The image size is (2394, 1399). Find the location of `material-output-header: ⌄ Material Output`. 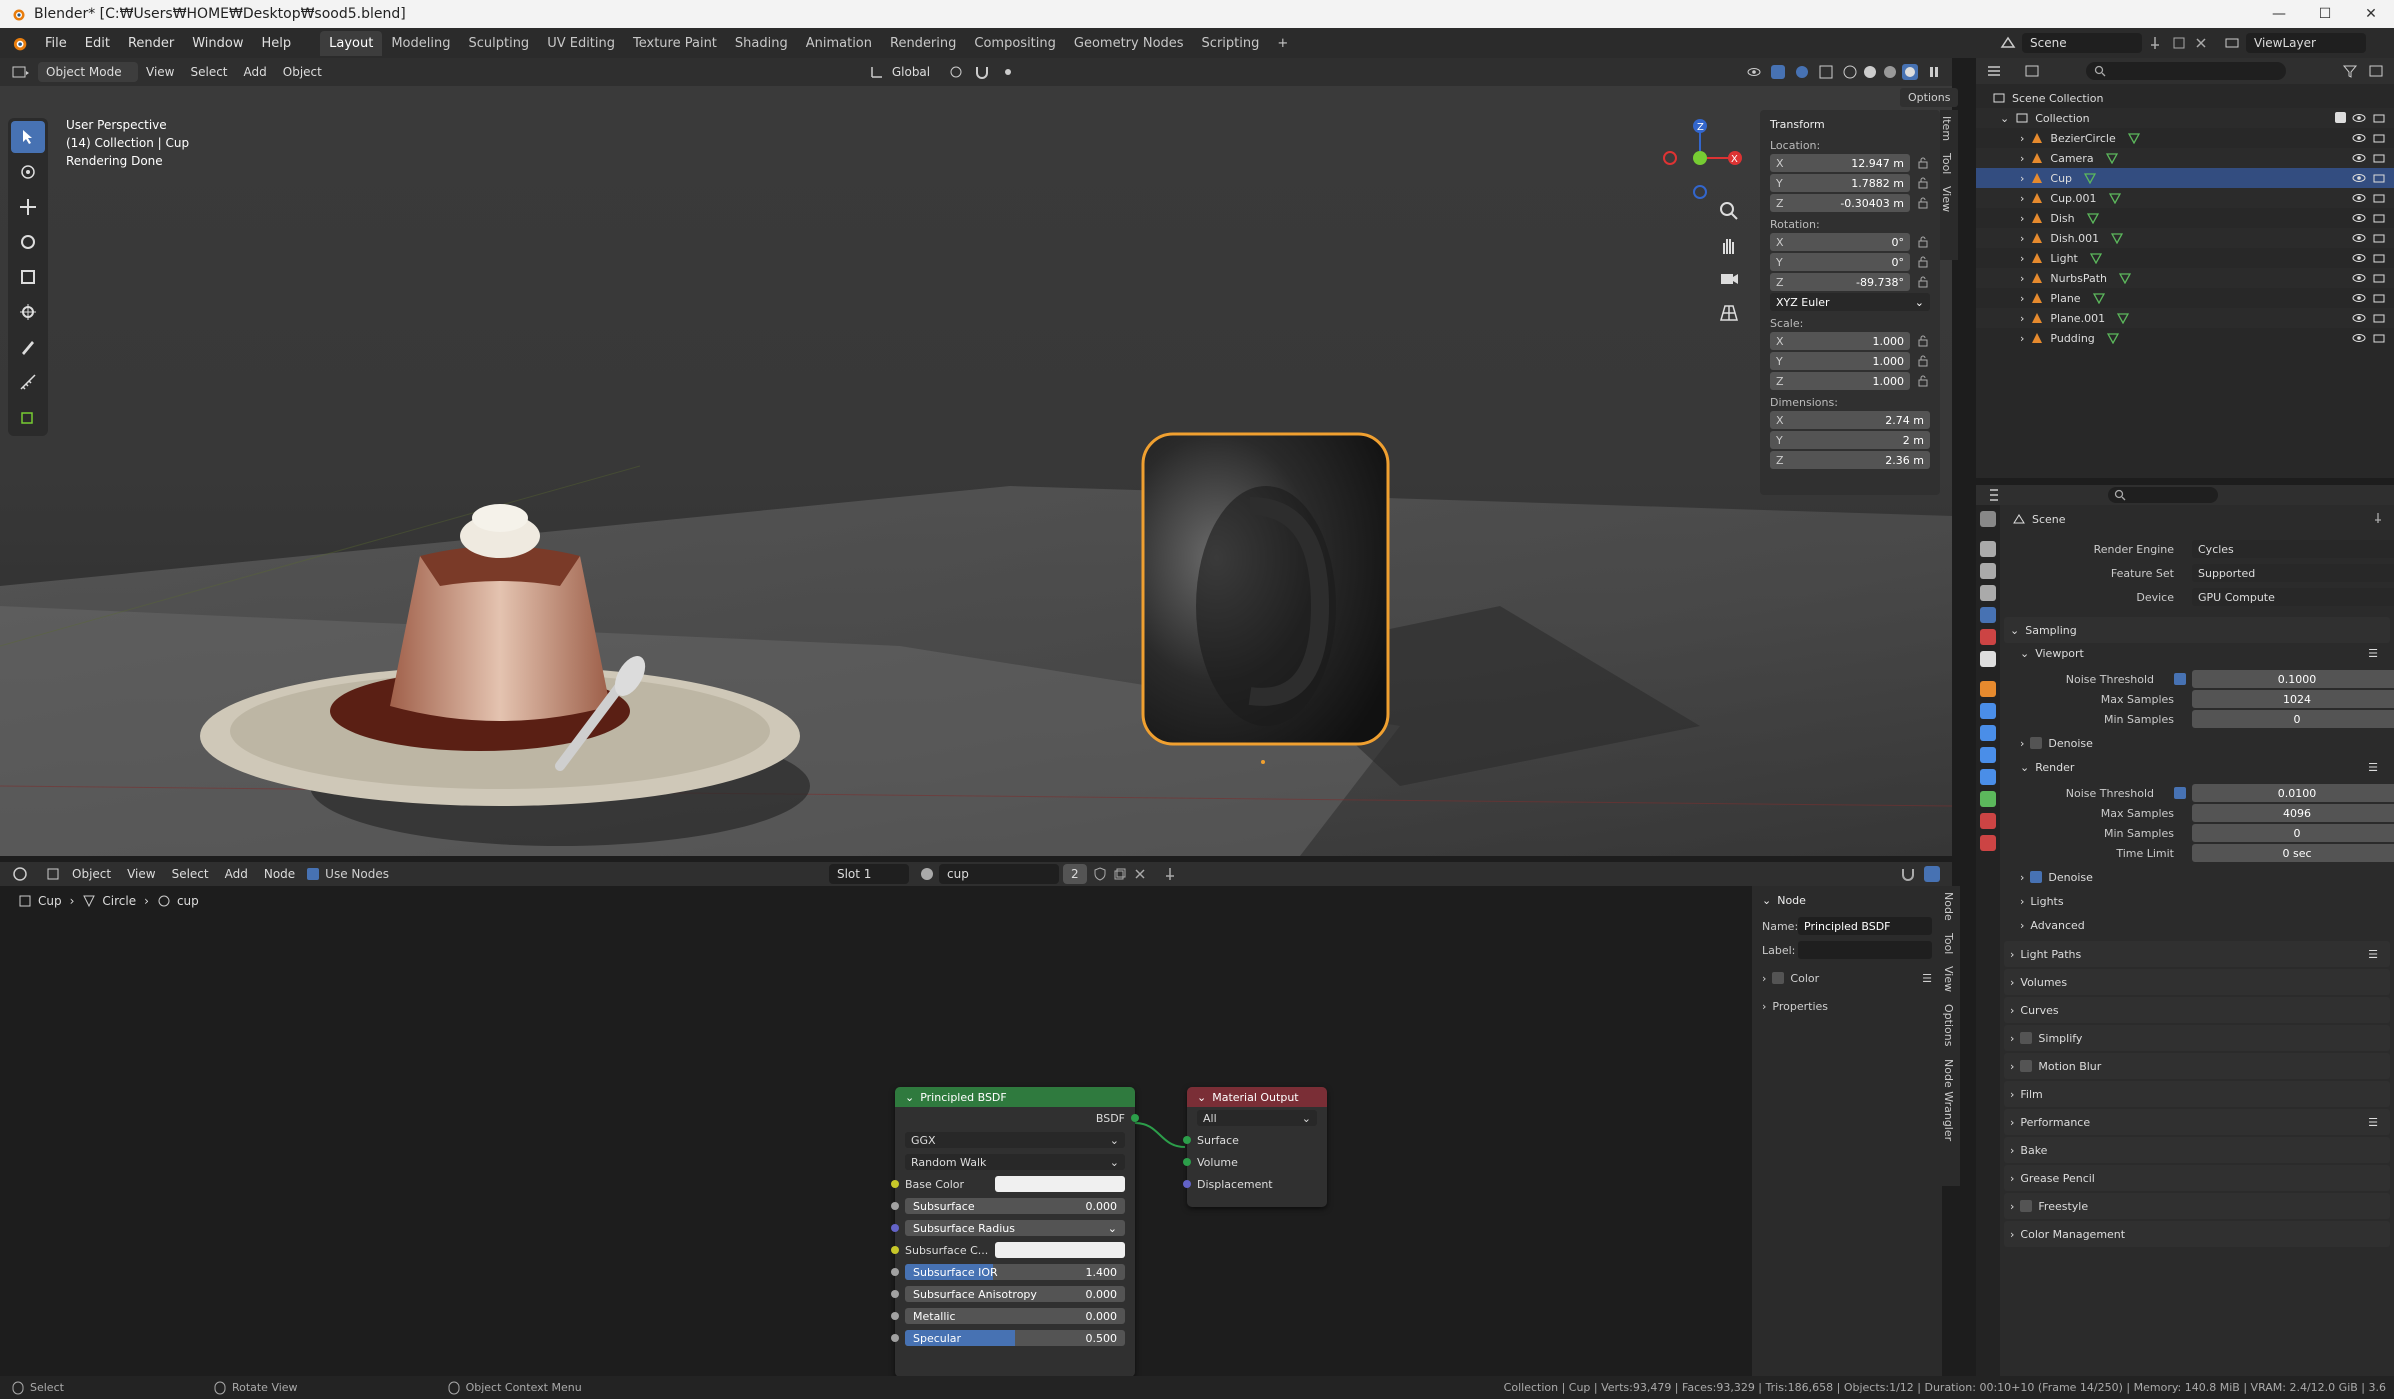

material-output-header: ⌄ Material Output is located at coordinates (1257, 1097).